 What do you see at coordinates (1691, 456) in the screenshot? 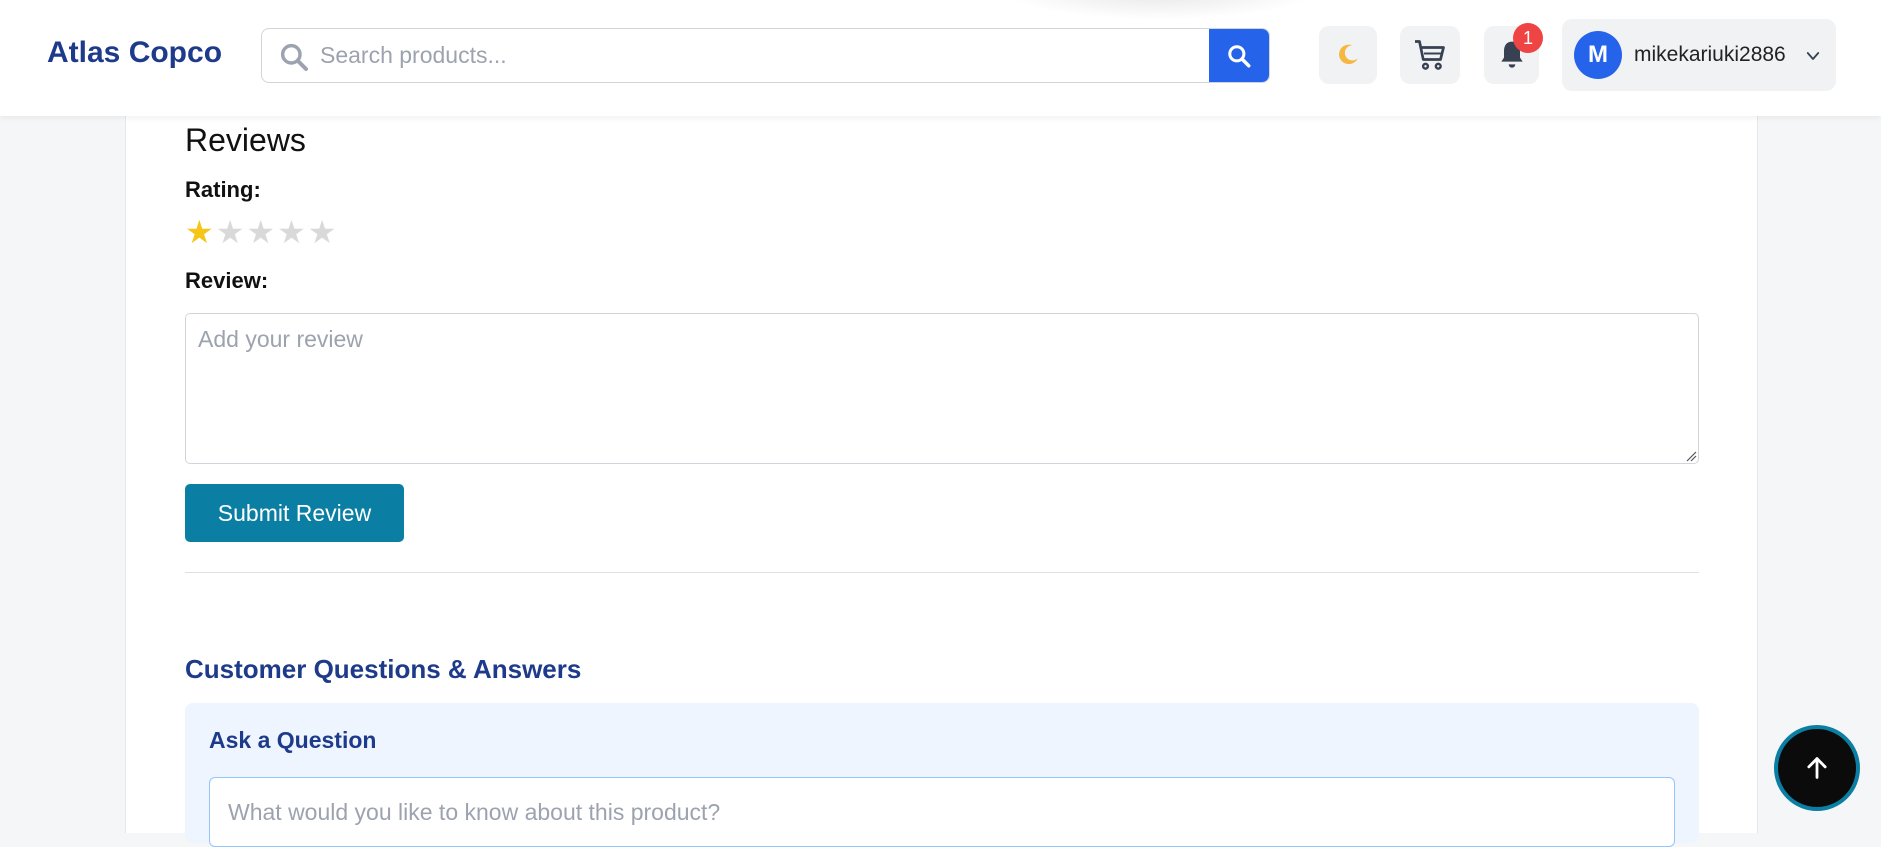
I see `resize-handle-icon` at bounding box center [1691, 456].